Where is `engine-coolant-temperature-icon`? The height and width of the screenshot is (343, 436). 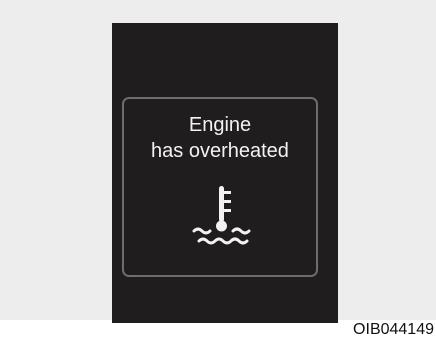 engine-coolant-temperature-icon is located at coordinates (221, 215).